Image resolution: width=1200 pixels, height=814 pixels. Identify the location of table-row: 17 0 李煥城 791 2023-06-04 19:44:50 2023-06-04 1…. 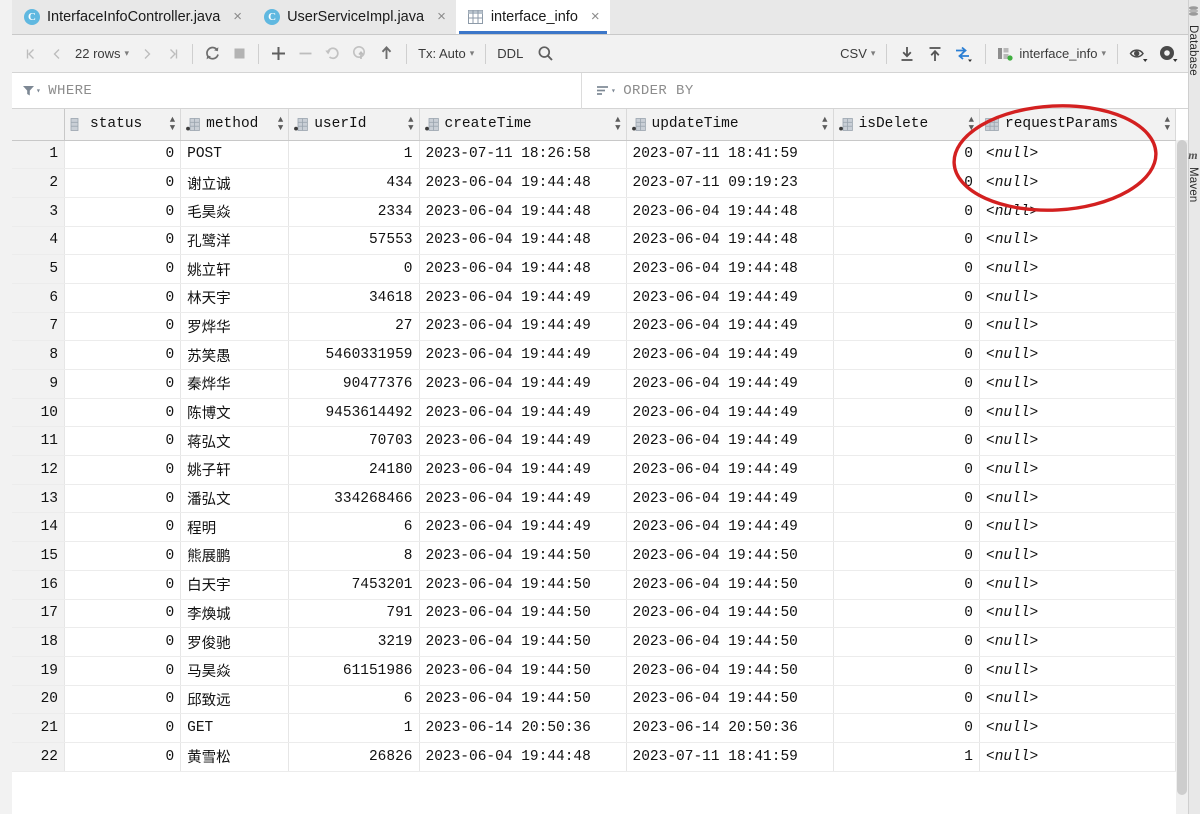
(594, 614).